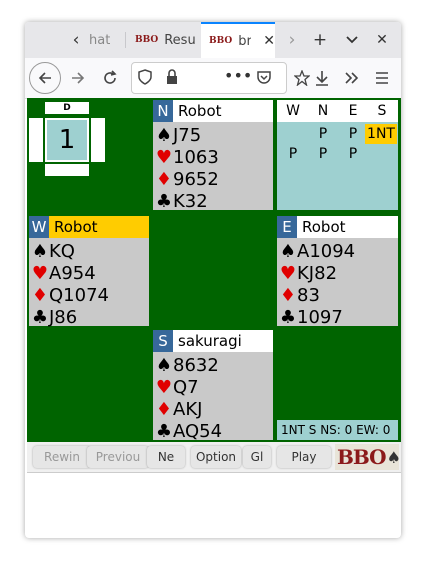 This screenshot has width=427, height=566. What do you see at coordinates (62, 457) in the screenshot?
I see `rewind-button: Rewin` at bounding box center [62, 457].